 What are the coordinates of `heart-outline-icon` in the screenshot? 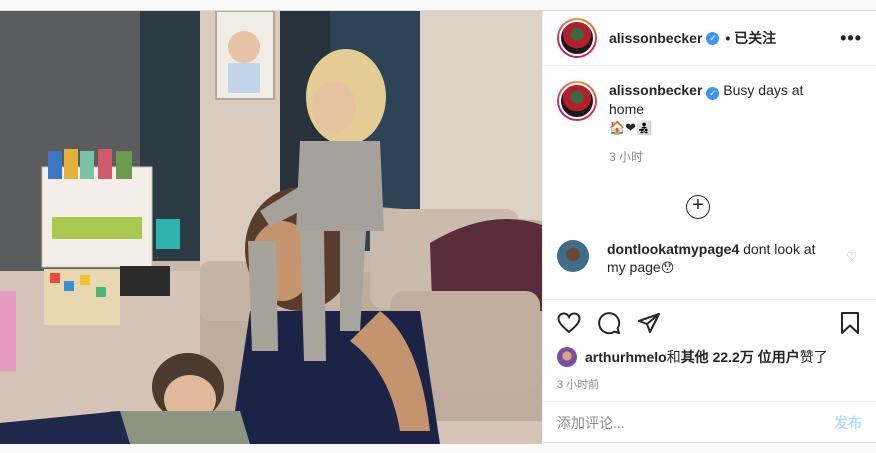 It's located at (569, 323).